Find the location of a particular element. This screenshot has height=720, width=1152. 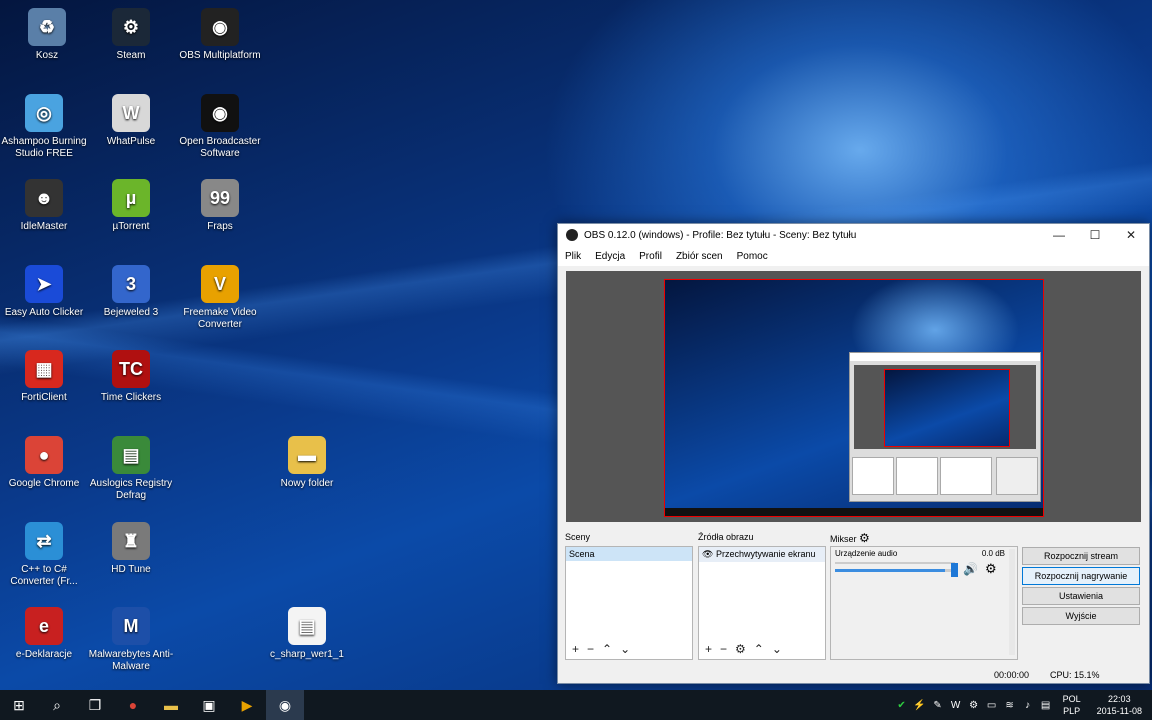

chrome-taskbar-icon: ● is located at coordinates (133, 705).